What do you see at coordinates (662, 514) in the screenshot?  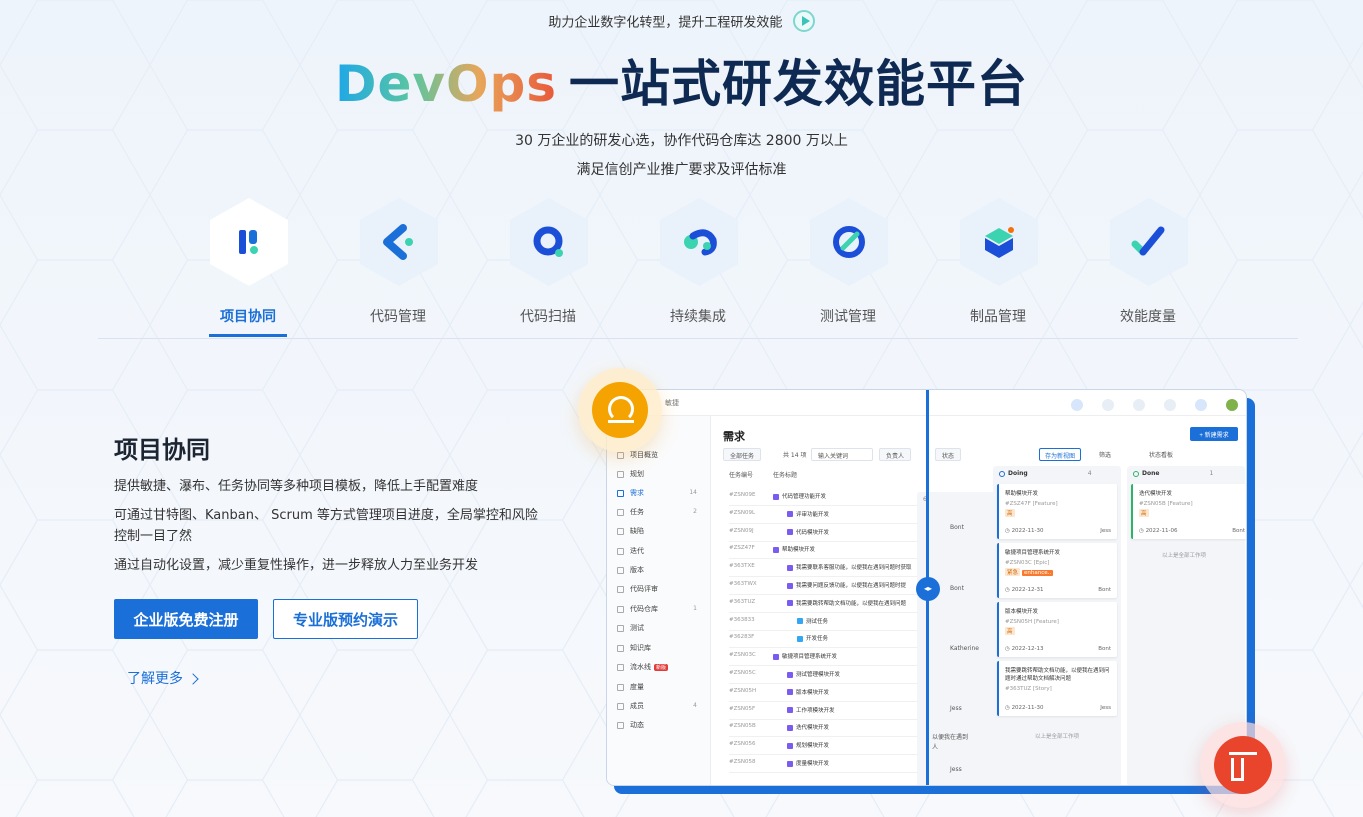 I see `mock-side-item: 任务 2` at bounding box center [662, 514].